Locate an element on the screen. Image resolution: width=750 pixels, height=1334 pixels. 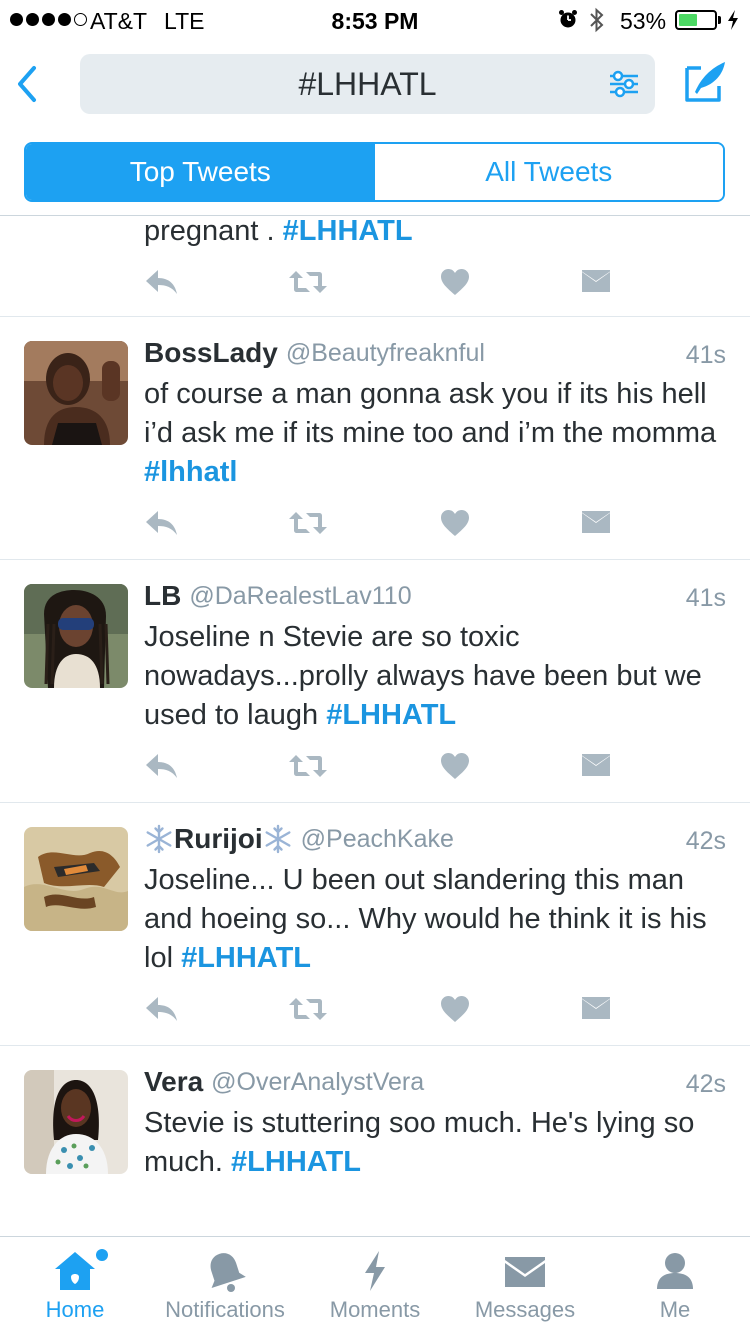
tweet-header: Rurijoi @PeachKake 42s is located at coordinates (435, 841).